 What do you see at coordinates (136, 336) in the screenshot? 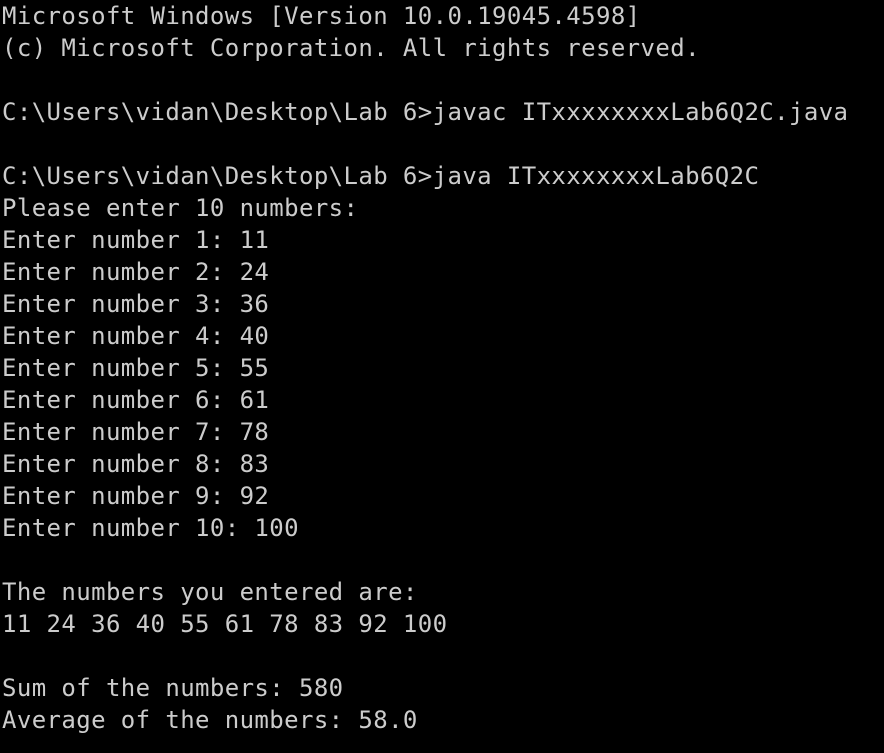
I see `terminal-line-input-4: Enter number 4: 40` at bounding box center [136, 336].